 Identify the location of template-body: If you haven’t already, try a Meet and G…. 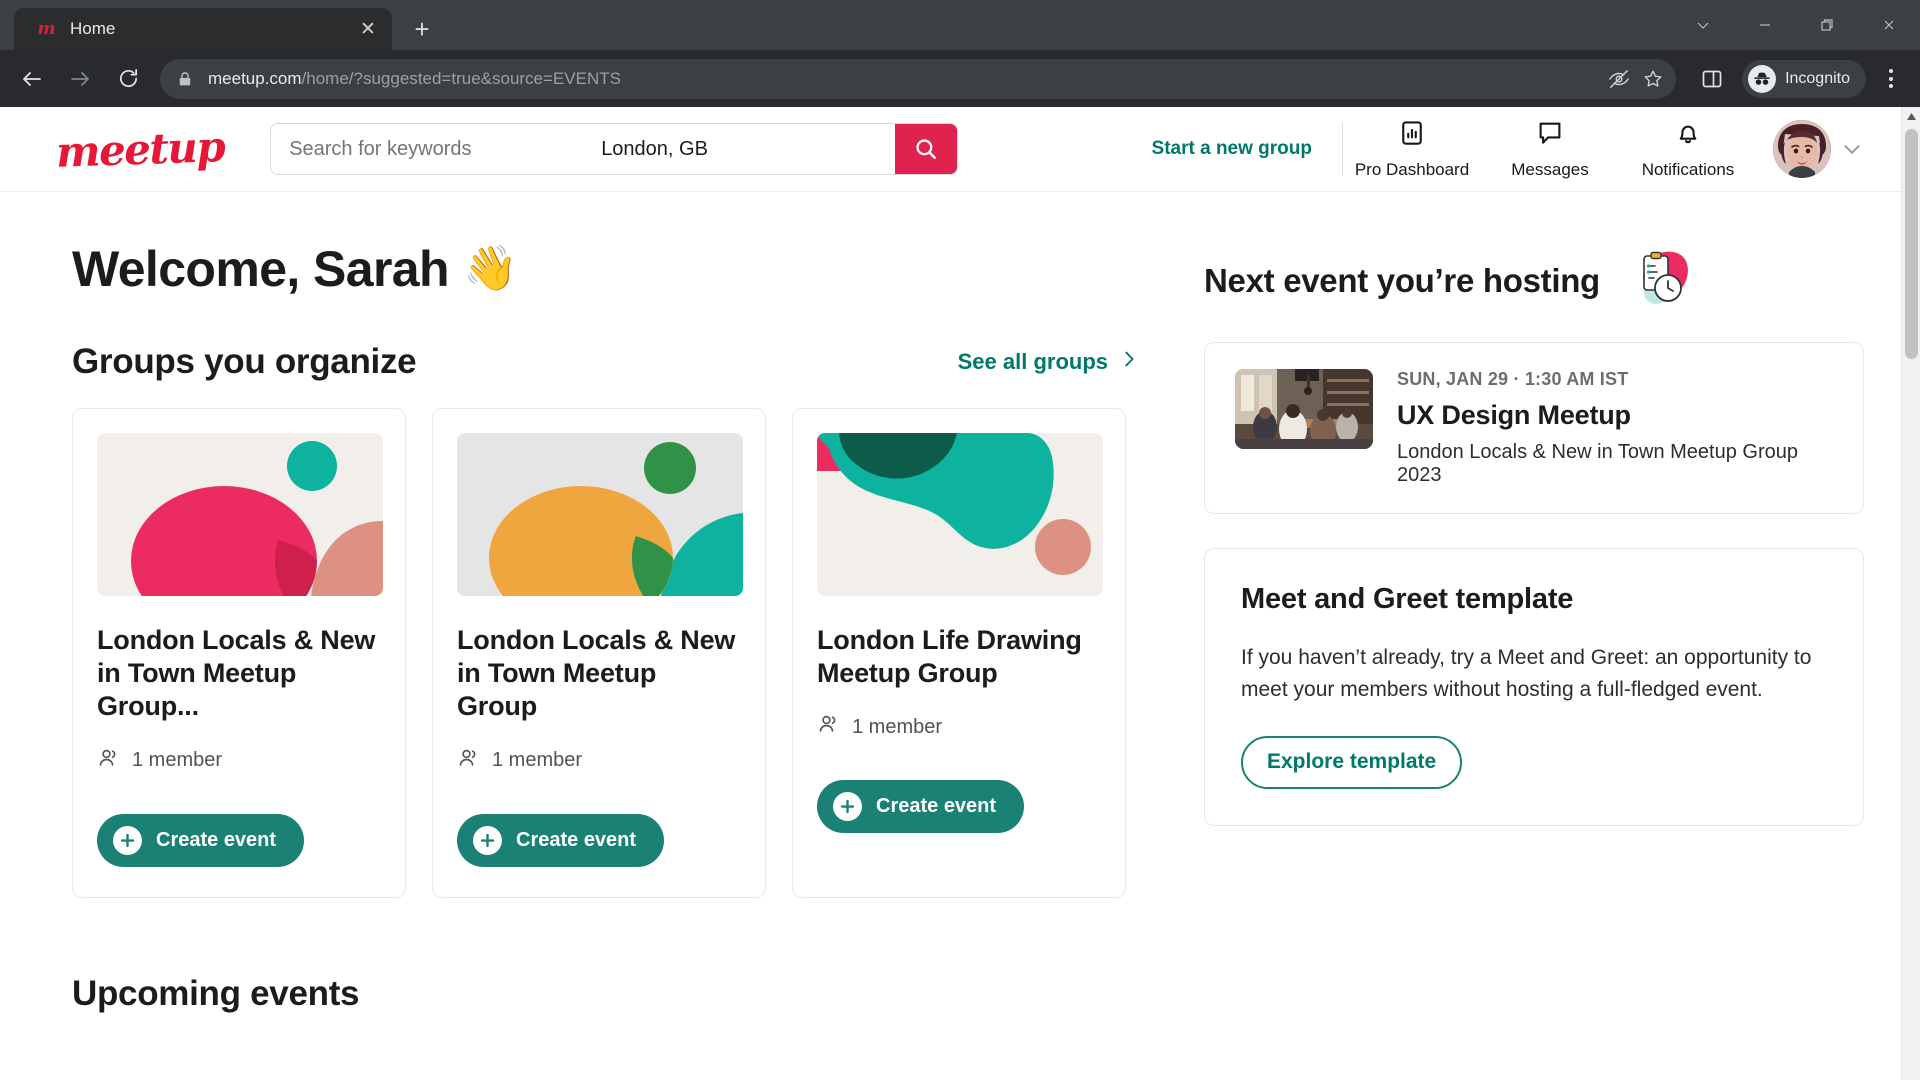
(1526, 673).